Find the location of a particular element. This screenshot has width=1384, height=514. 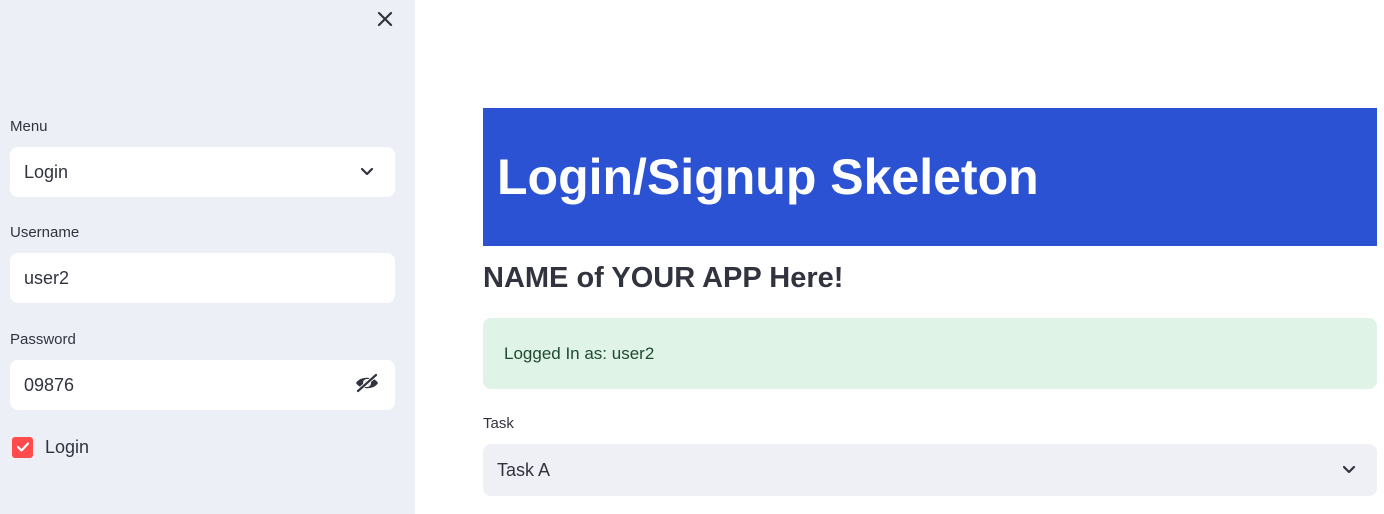

password-input: 09876 is located at coordinates (202, 385).